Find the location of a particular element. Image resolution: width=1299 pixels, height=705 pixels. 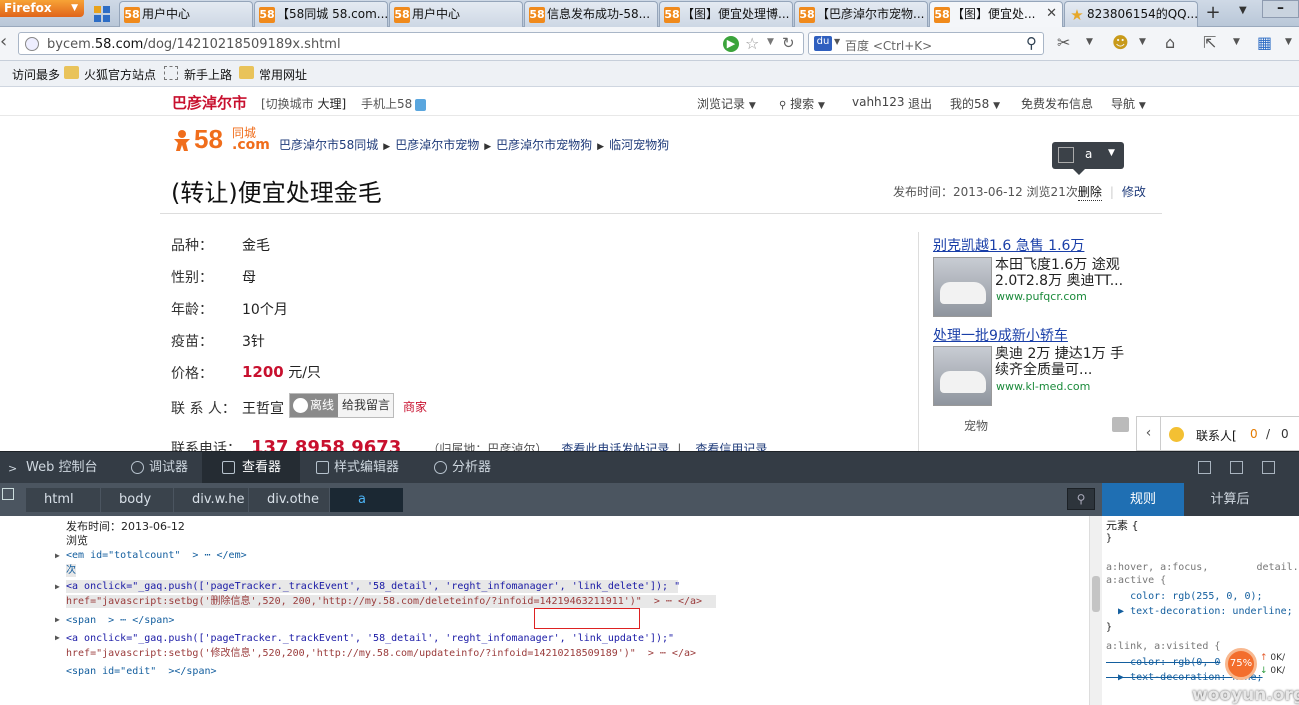

delete-link: 删除 is located at coordinates (1089, 193).